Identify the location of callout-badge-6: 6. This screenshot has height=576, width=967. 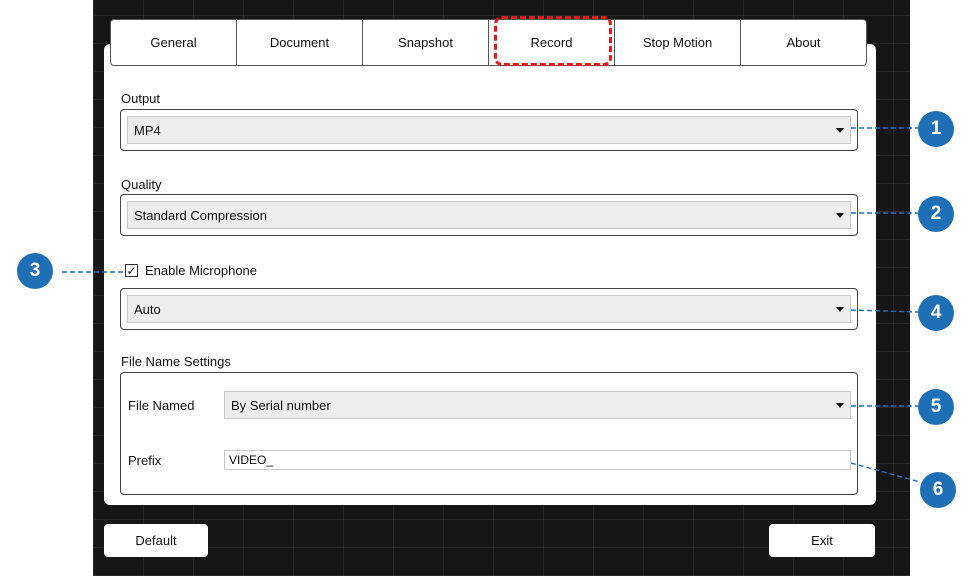
(938, 490).